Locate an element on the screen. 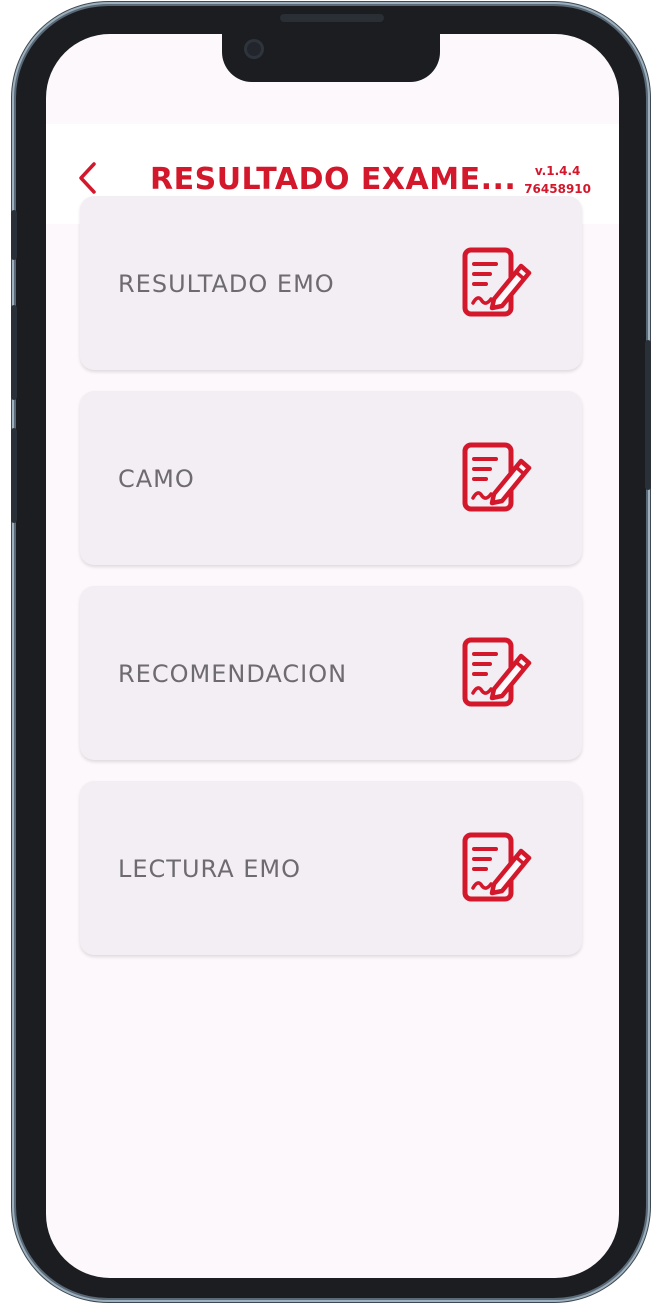 The width and height of the screenshot is (660, 1303). back-button is located at coordinates (89, 178).